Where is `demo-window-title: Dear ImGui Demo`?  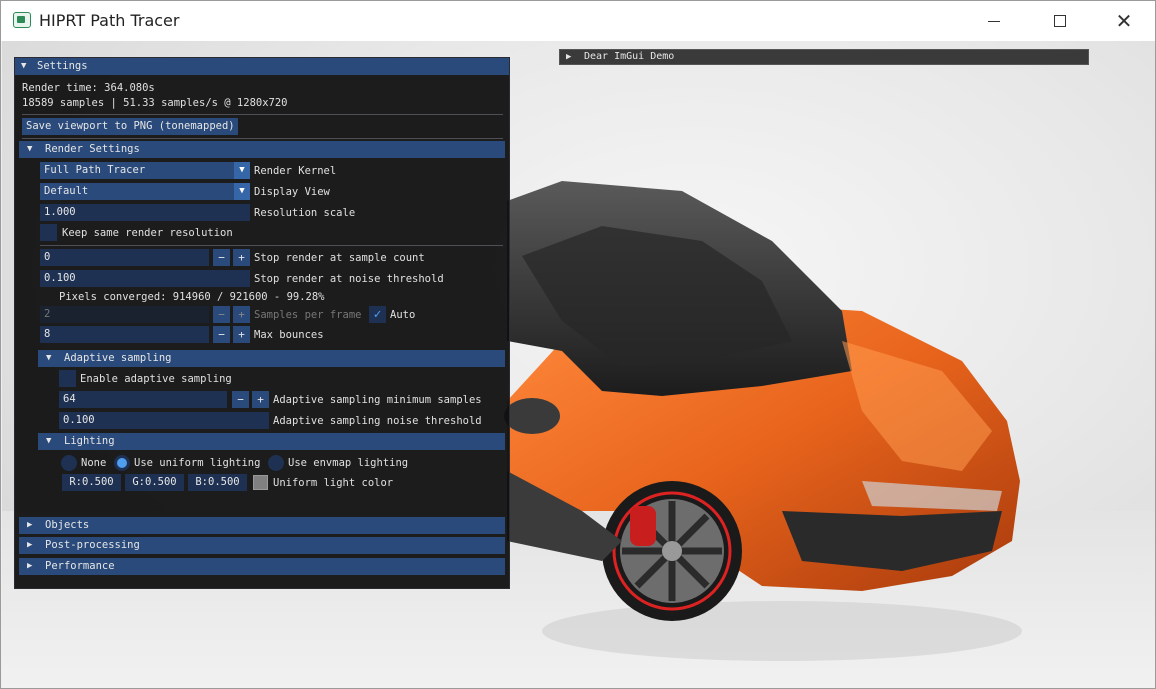 demo-window-title: Dear ImGui Demo is located at coordinates (629, 56).